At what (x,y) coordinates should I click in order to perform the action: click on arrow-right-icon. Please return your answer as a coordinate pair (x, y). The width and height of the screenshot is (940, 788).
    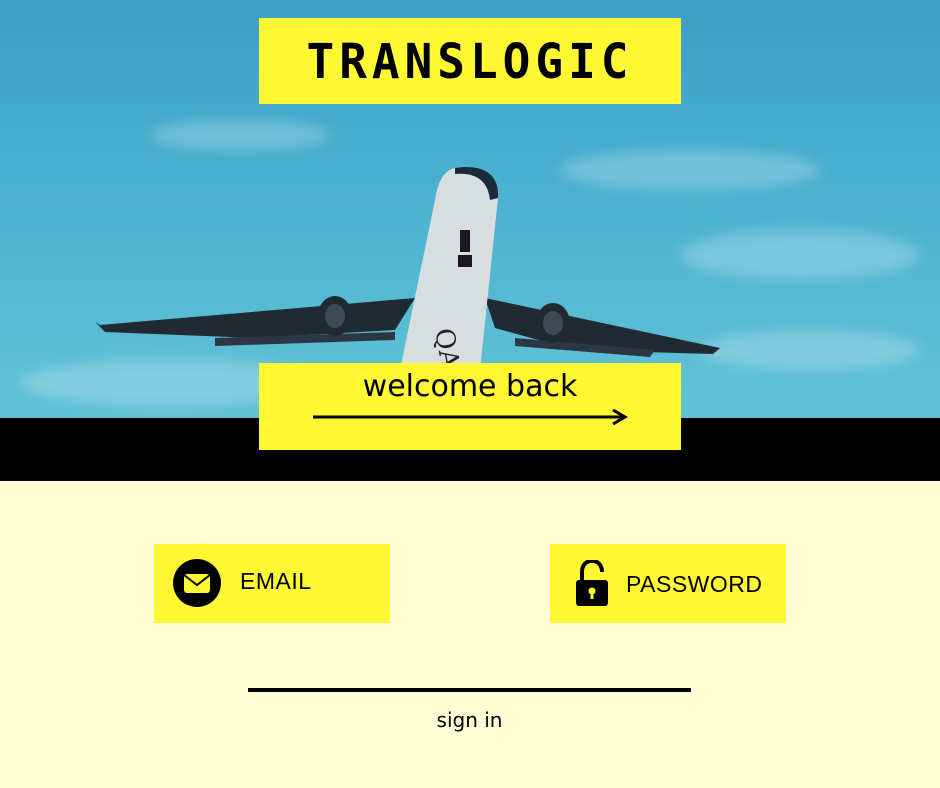
    Looking at the image, I should click on (470, 417).